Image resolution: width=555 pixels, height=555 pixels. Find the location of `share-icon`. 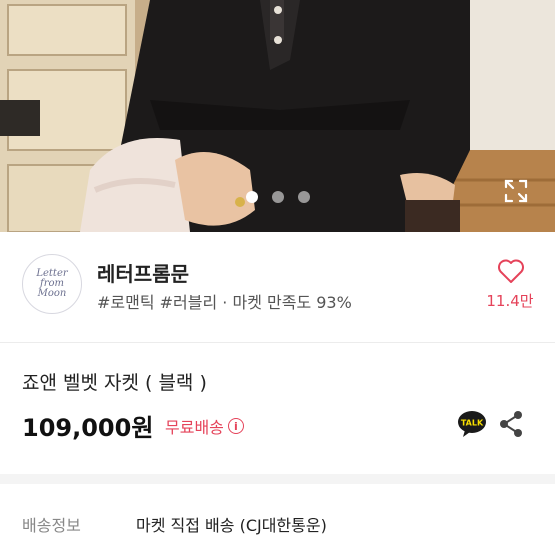

share-icon is located at coordinates (511, 424).